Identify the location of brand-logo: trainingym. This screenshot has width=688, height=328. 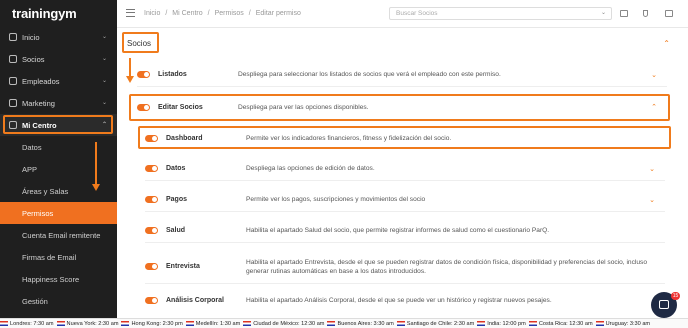
(44, 13).